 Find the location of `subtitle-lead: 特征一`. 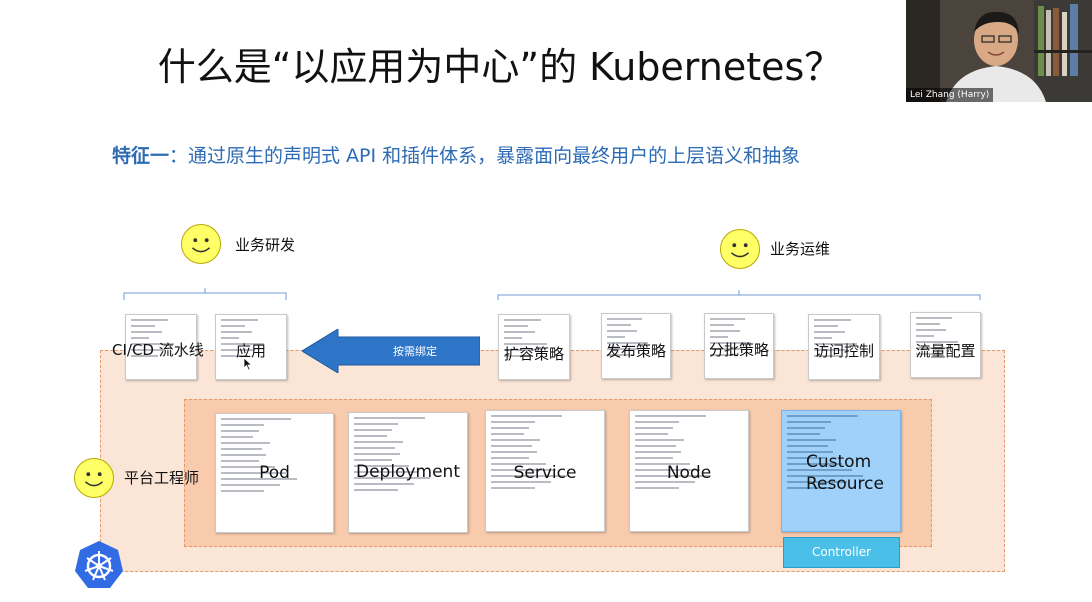

subtitle-lead: 特征一 is located at coordinates (141, 156).